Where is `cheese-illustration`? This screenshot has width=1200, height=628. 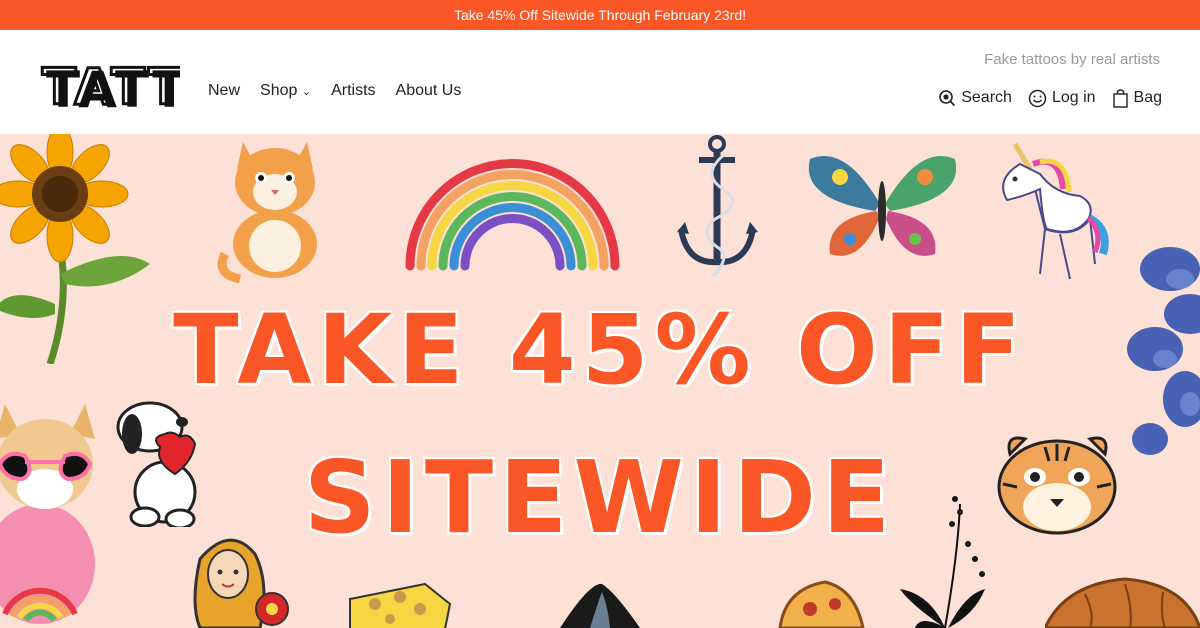 cheese-illustration is located at coordinates (400, 605).